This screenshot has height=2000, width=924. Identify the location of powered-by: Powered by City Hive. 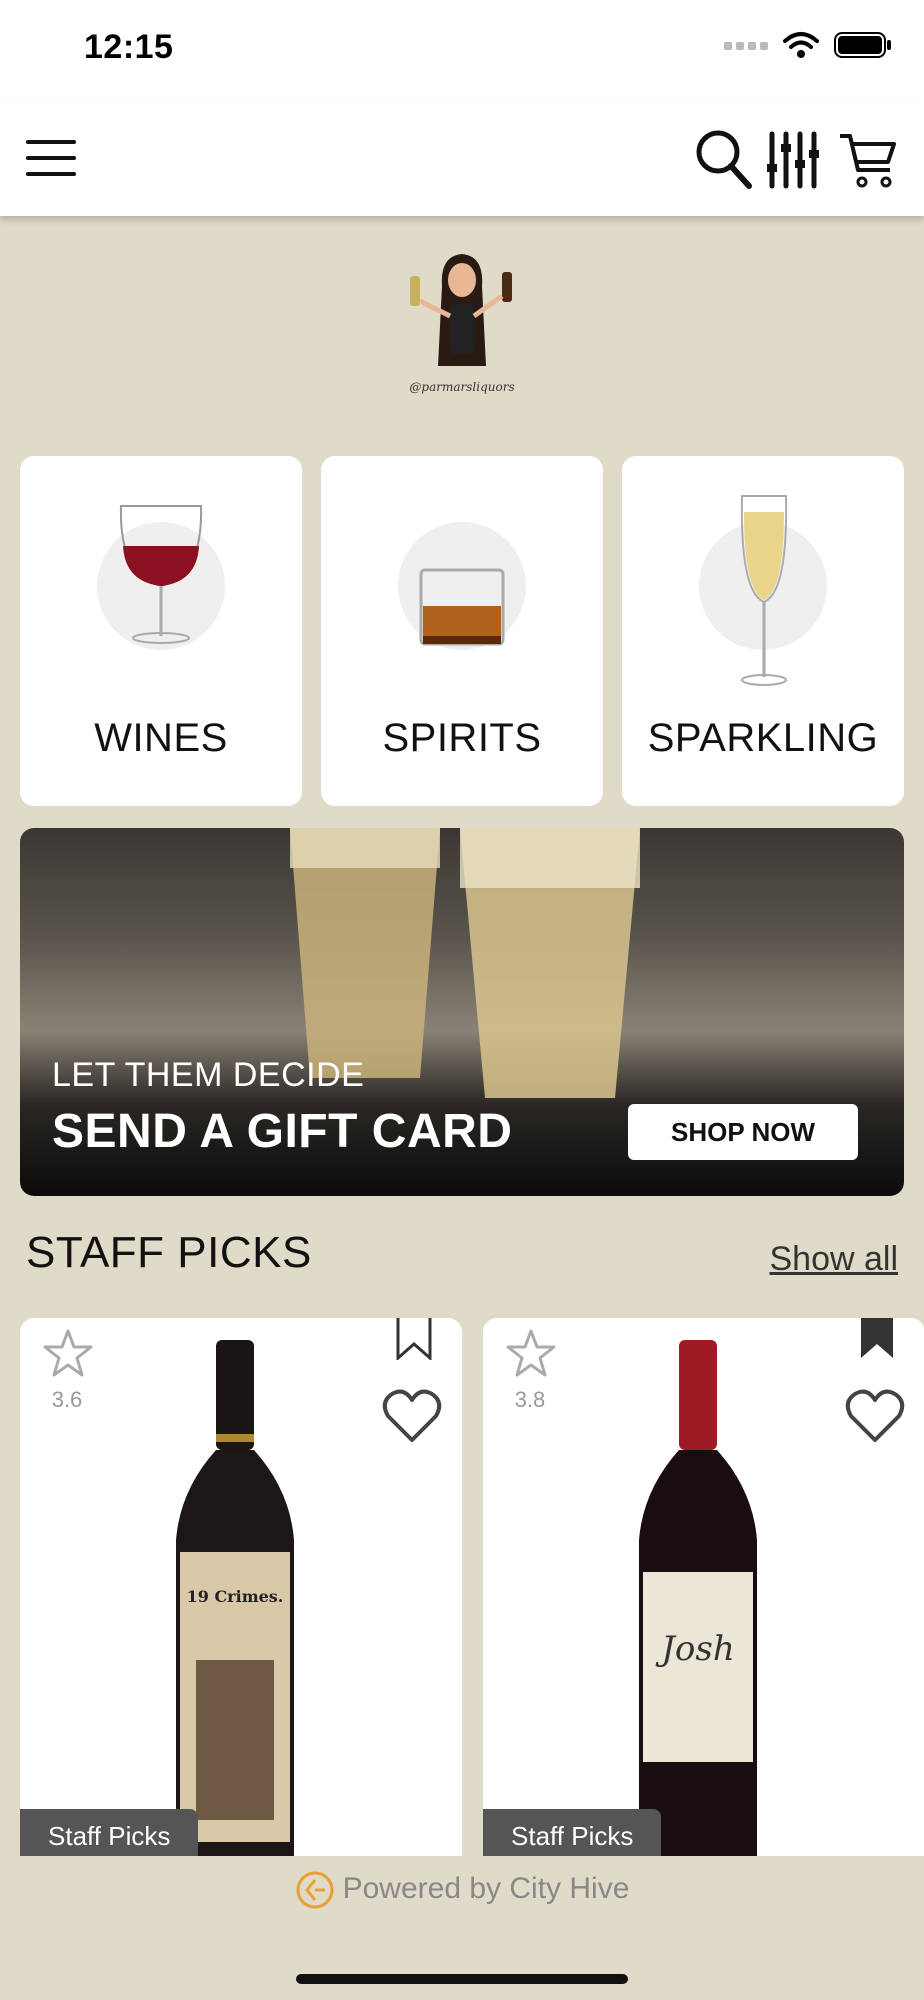
(462, 1890).